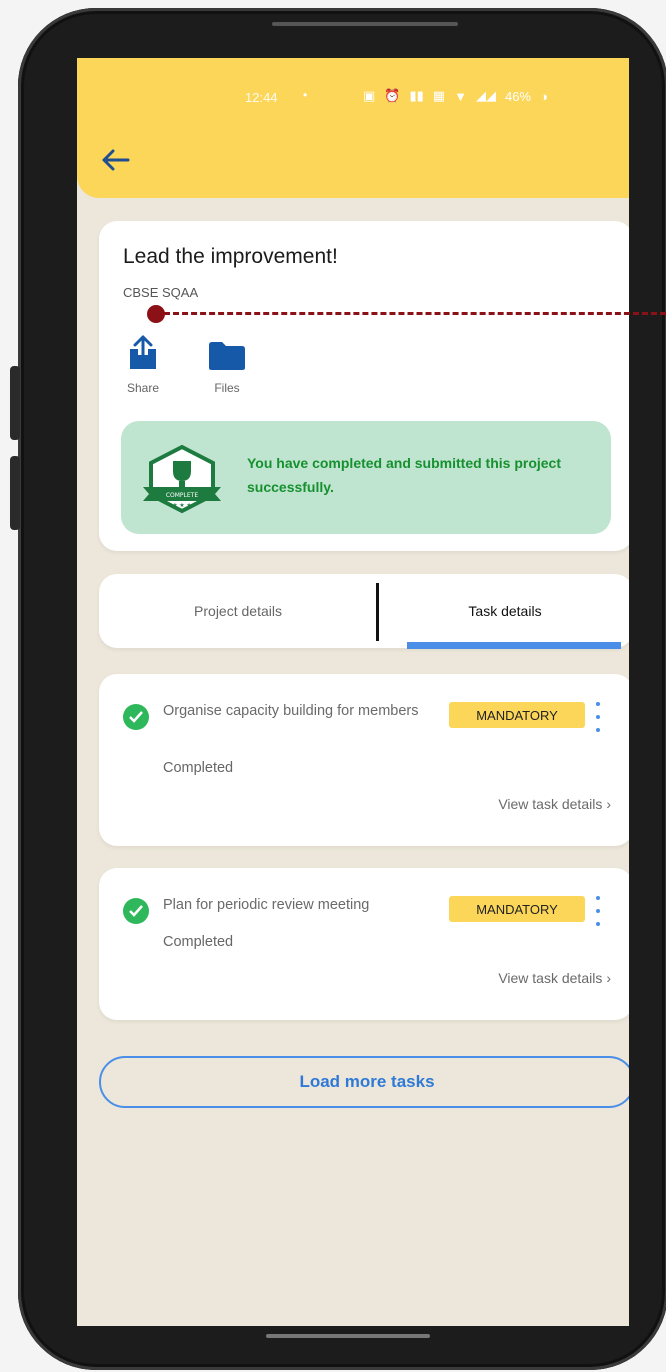 This screenshot has width=666, height=1372. What do you see at coordinates (353, 128) in the screenshot?
I see `app-header: 12:44 • ▣ ⏰ ▮▮ ▦ ▼ ◢◢ 46% ◑` at bounding box center [353, 128].